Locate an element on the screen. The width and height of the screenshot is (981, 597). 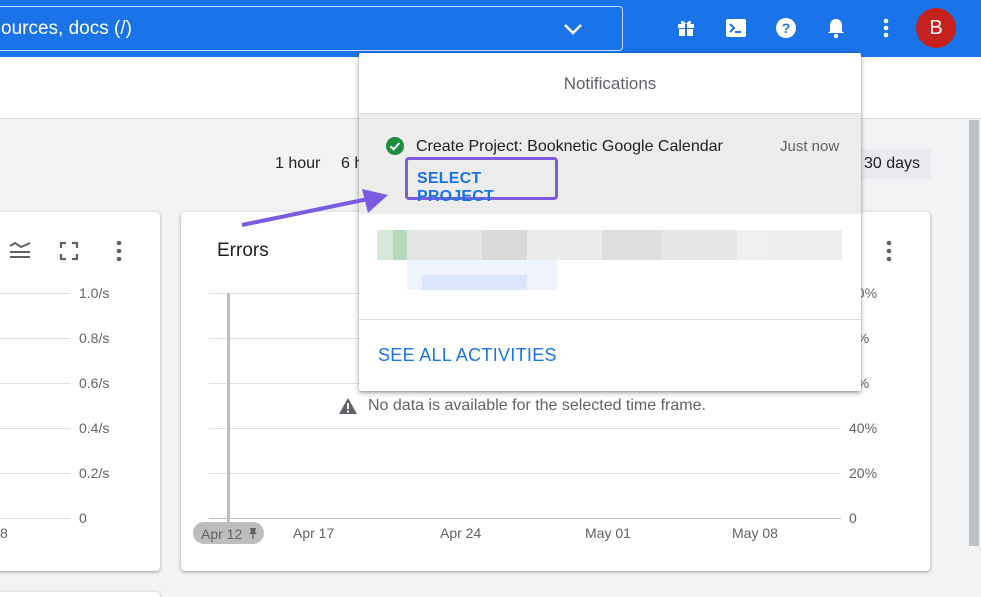
divider is located at coordinates (610, 319).